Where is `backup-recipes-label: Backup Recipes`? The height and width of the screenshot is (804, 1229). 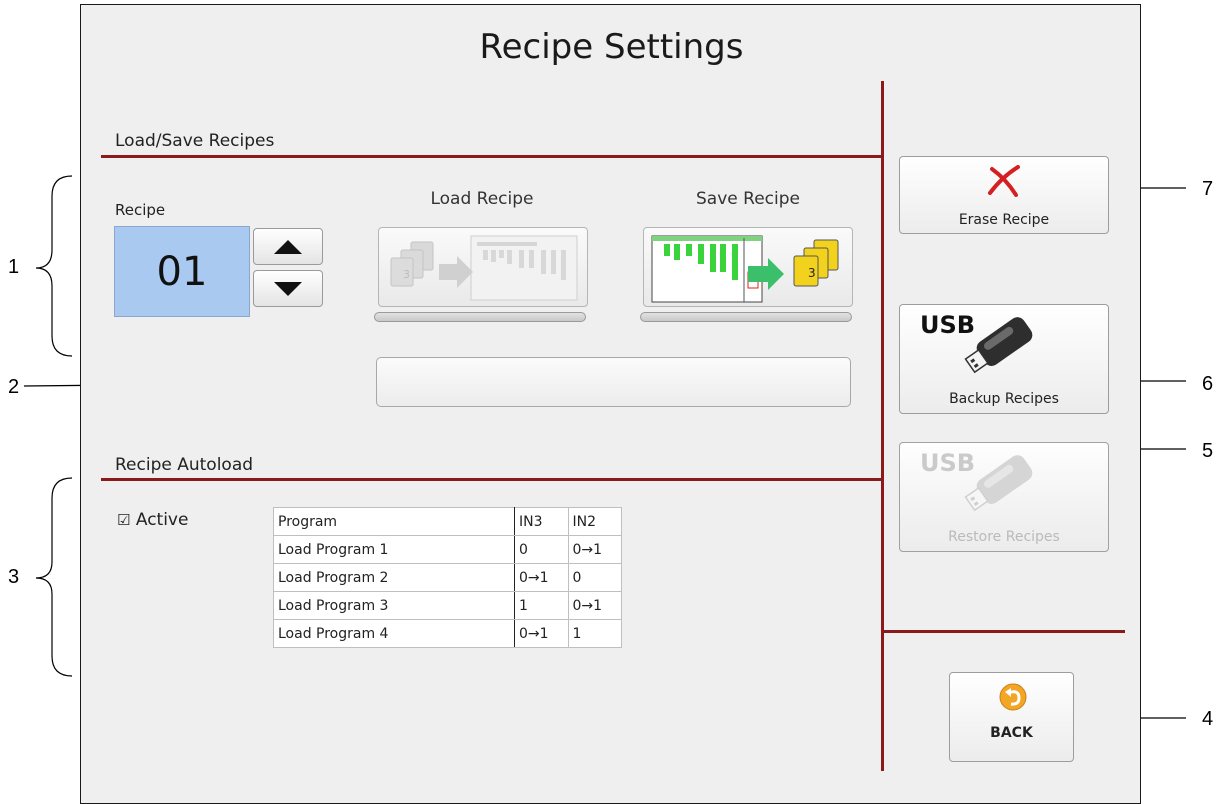 backup-recipes-label: Backup Recipes is located at coordinates (1004, 399).